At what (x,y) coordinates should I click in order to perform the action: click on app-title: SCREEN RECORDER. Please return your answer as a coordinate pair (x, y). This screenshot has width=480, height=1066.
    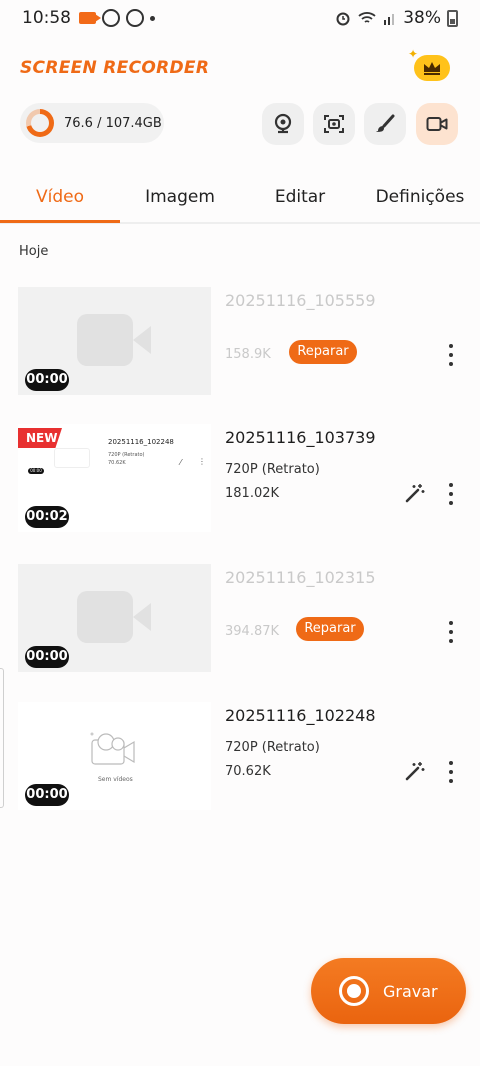
    Looking at the image, I should click on (115, 68).